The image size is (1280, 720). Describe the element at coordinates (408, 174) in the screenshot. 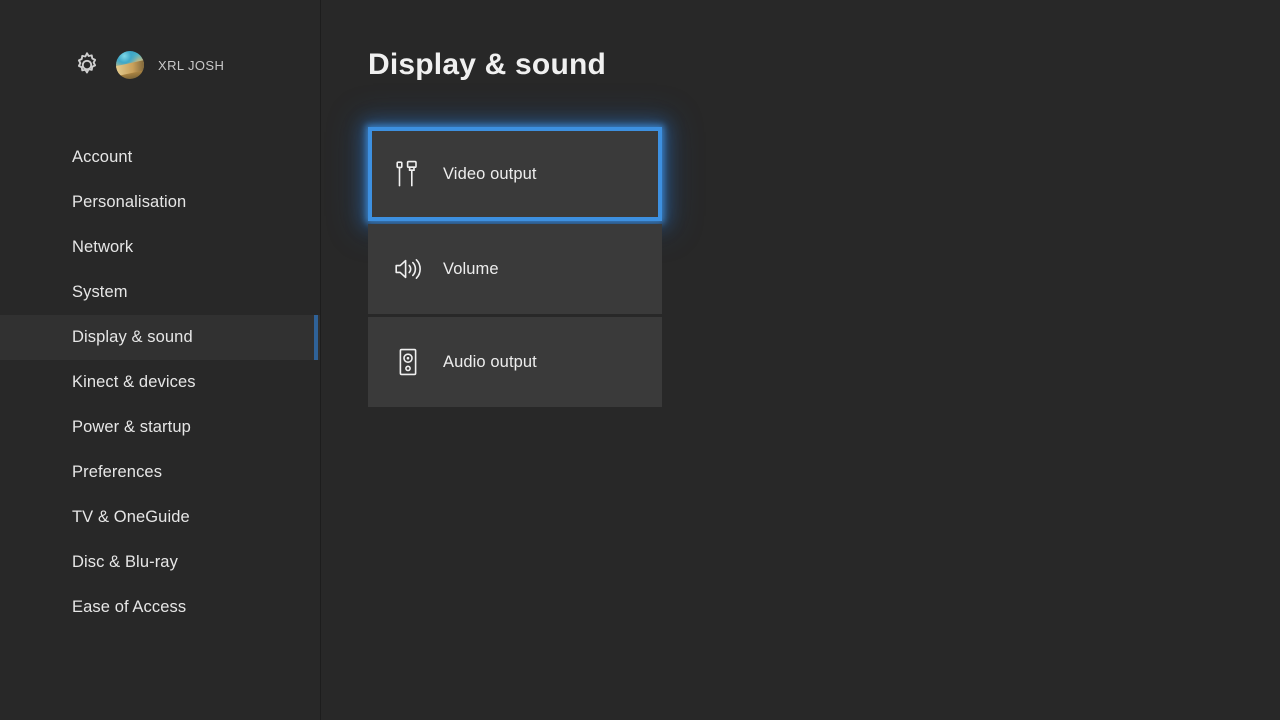

I see `video-cable-icon` at that location.